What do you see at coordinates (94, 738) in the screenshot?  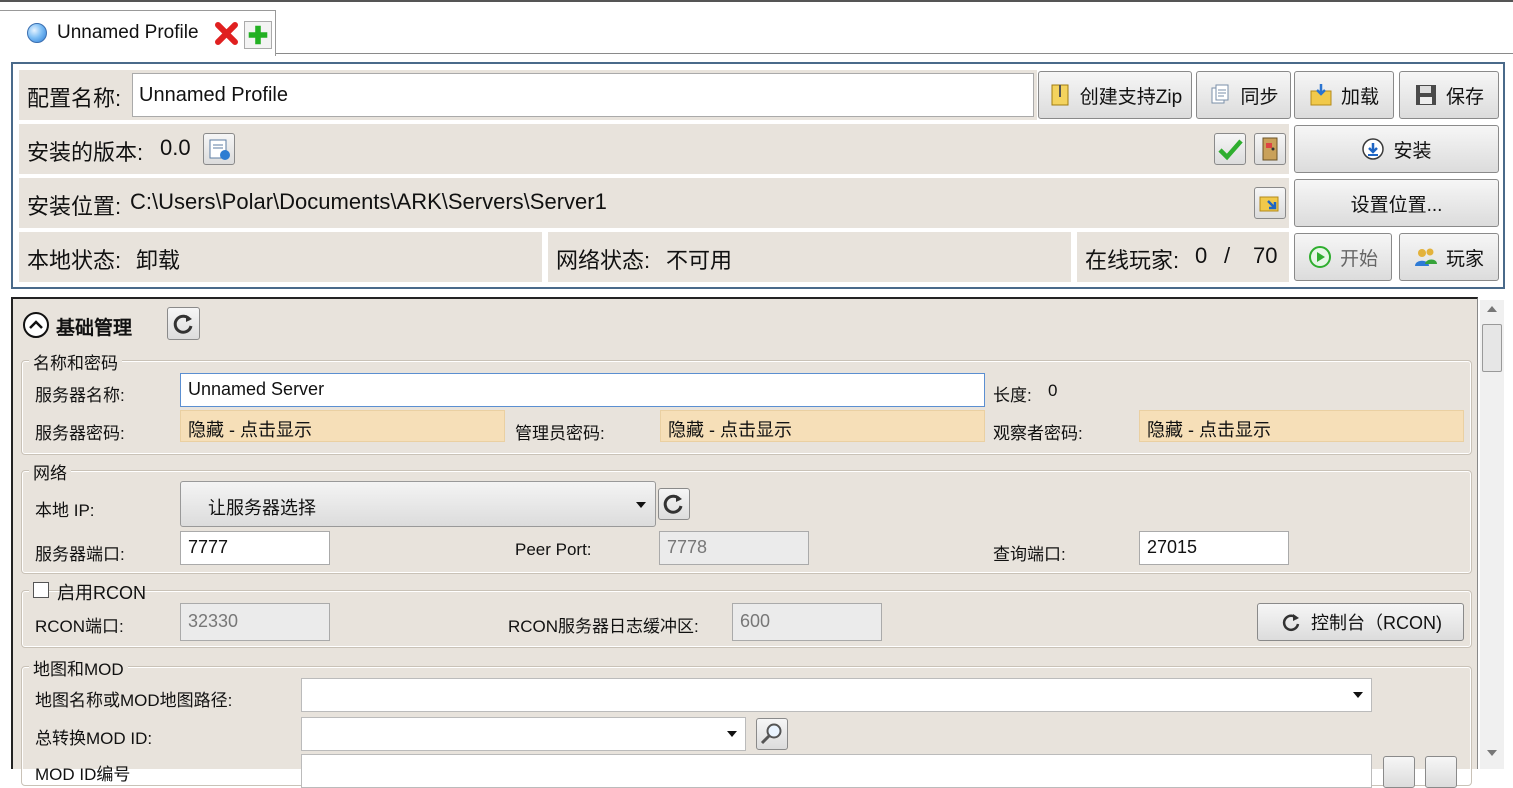 I see `total-conversion-label: 总转换MOD ID:` at bounding box center [94, 738].